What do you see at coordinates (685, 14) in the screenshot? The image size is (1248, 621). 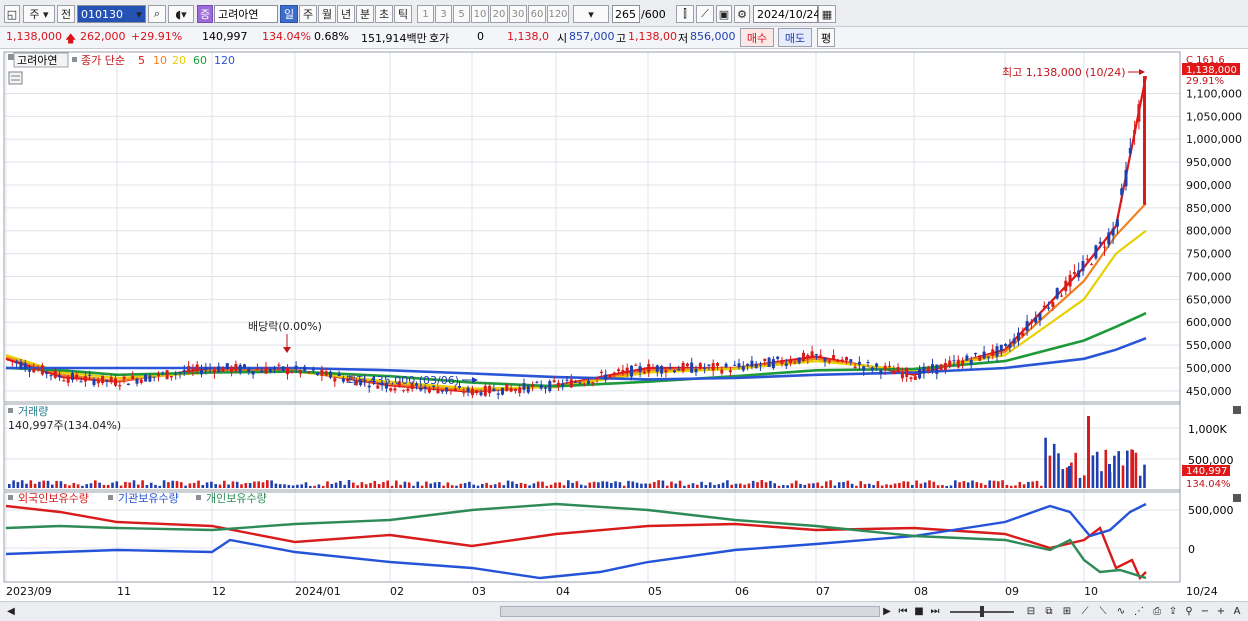 I see `candle-icon: ⫿` at bounding box center [685, 14].